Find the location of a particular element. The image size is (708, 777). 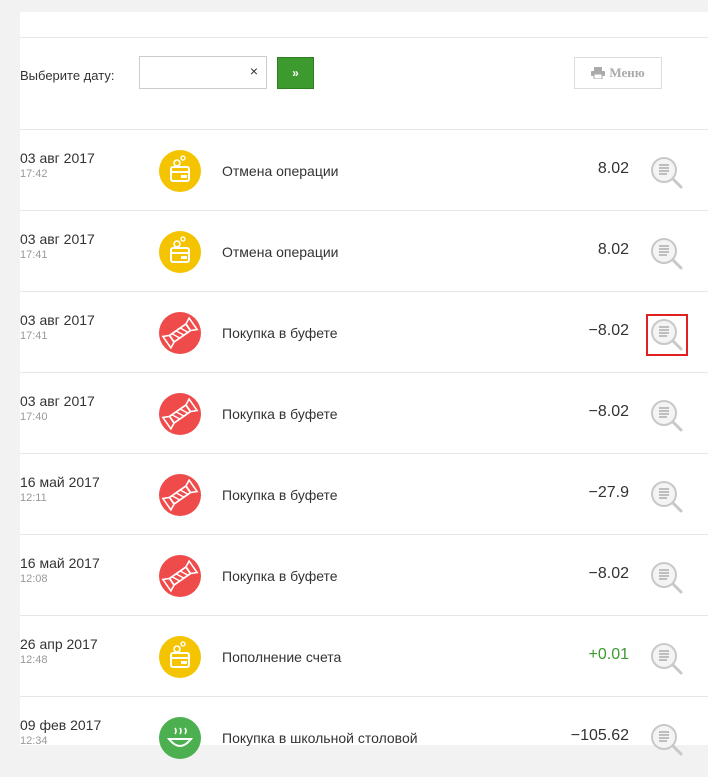

transaction-row: 03 авг 2017 17:41 Покупка в буфете −8.02 is located at coordinates (364, 331).